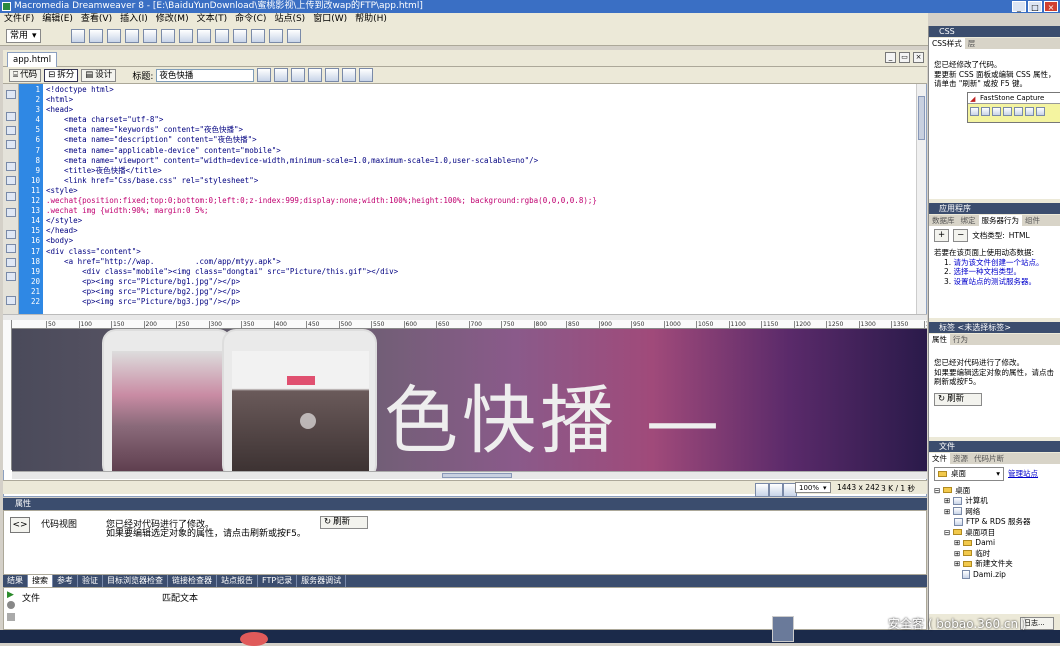  What do you see at coordinates (77, 35) in the screenshot?
I see `hyperlink-icon` at bounding box center [77, 35].